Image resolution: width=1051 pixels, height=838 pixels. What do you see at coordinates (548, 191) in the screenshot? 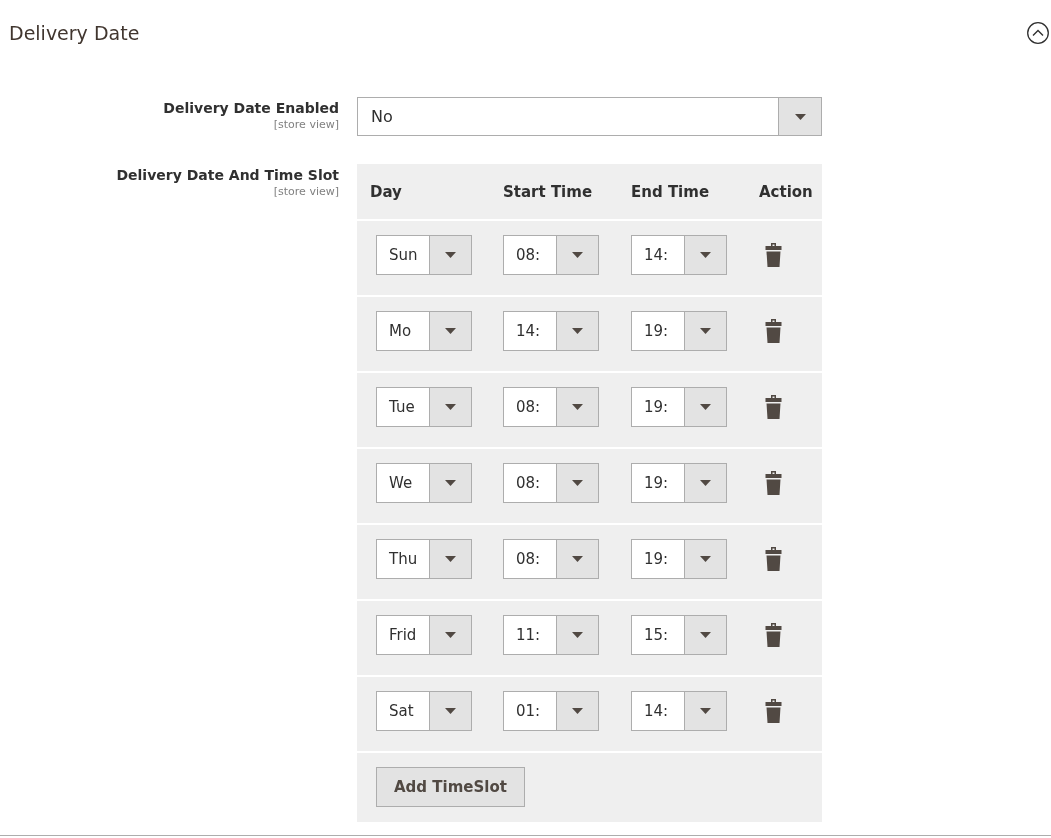
I see `column-header: Start Time` at bounding box center [548, 191].